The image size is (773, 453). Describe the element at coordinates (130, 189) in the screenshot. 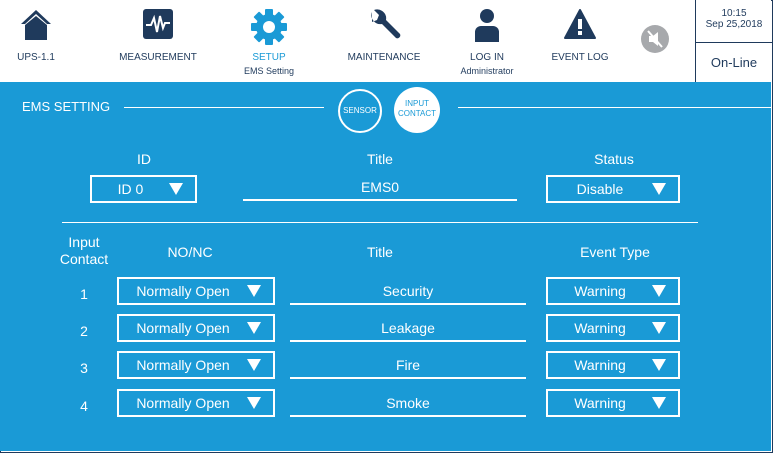

I see `id-dropdown-value: ID 0` at that location.